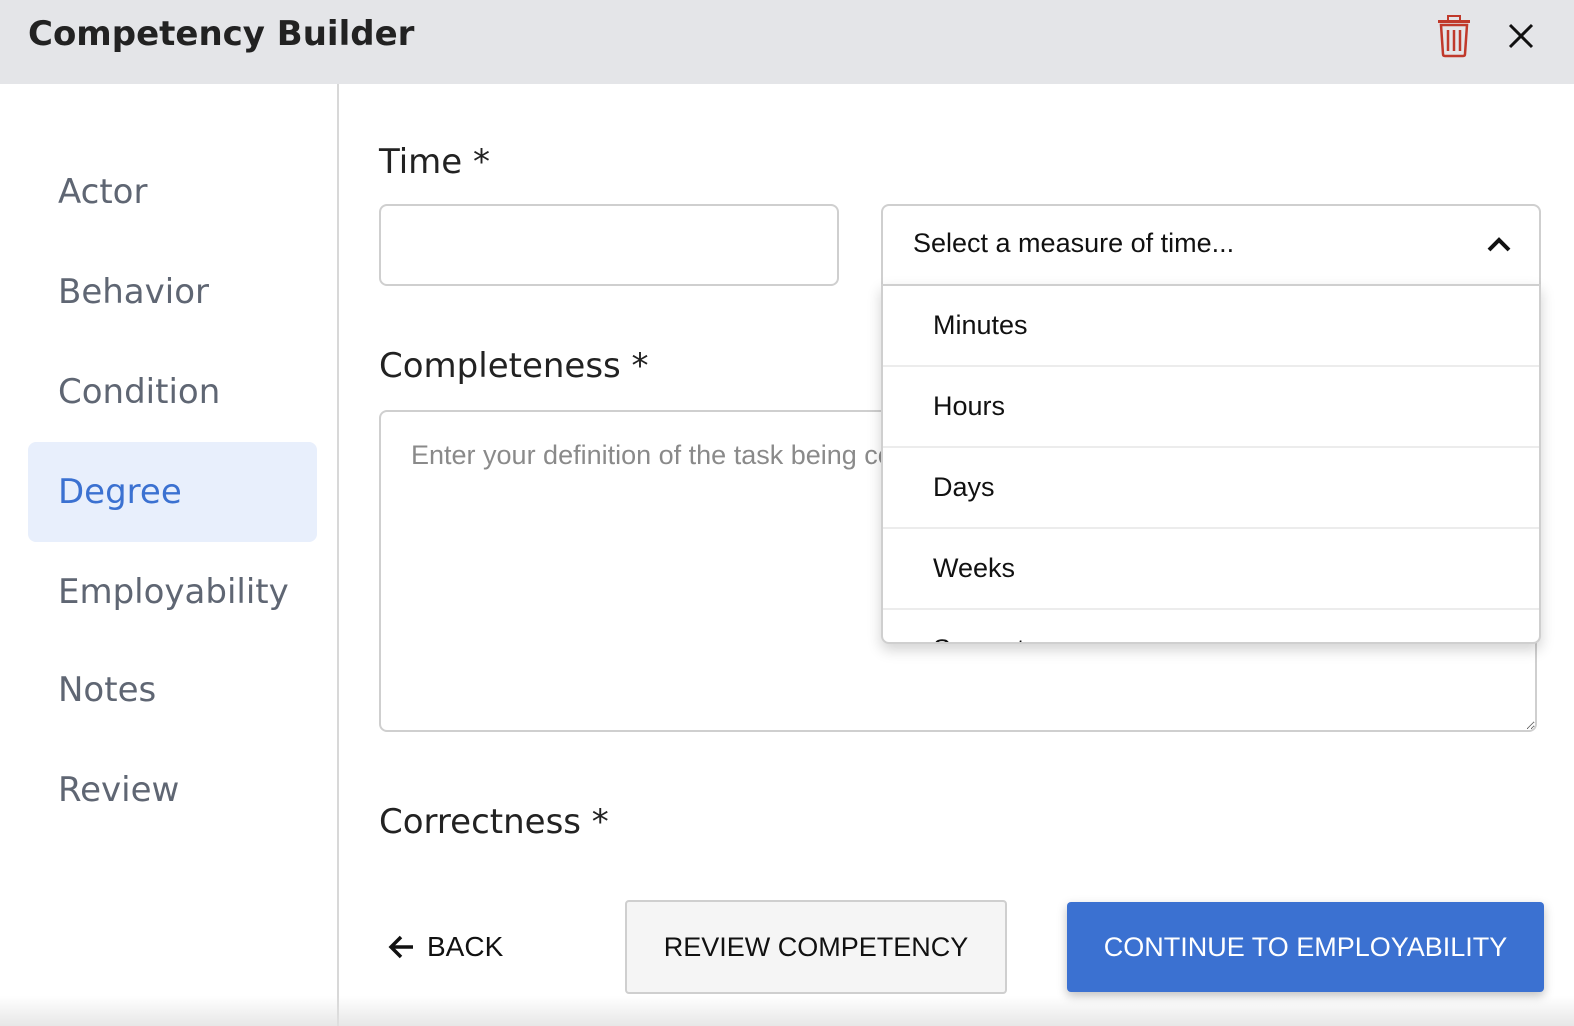 The height and width of the screenshot is (1026, 1574). Describe the element at coordinates (400, 947) in the screenshot. I see `arrow-left-icon` at that location.